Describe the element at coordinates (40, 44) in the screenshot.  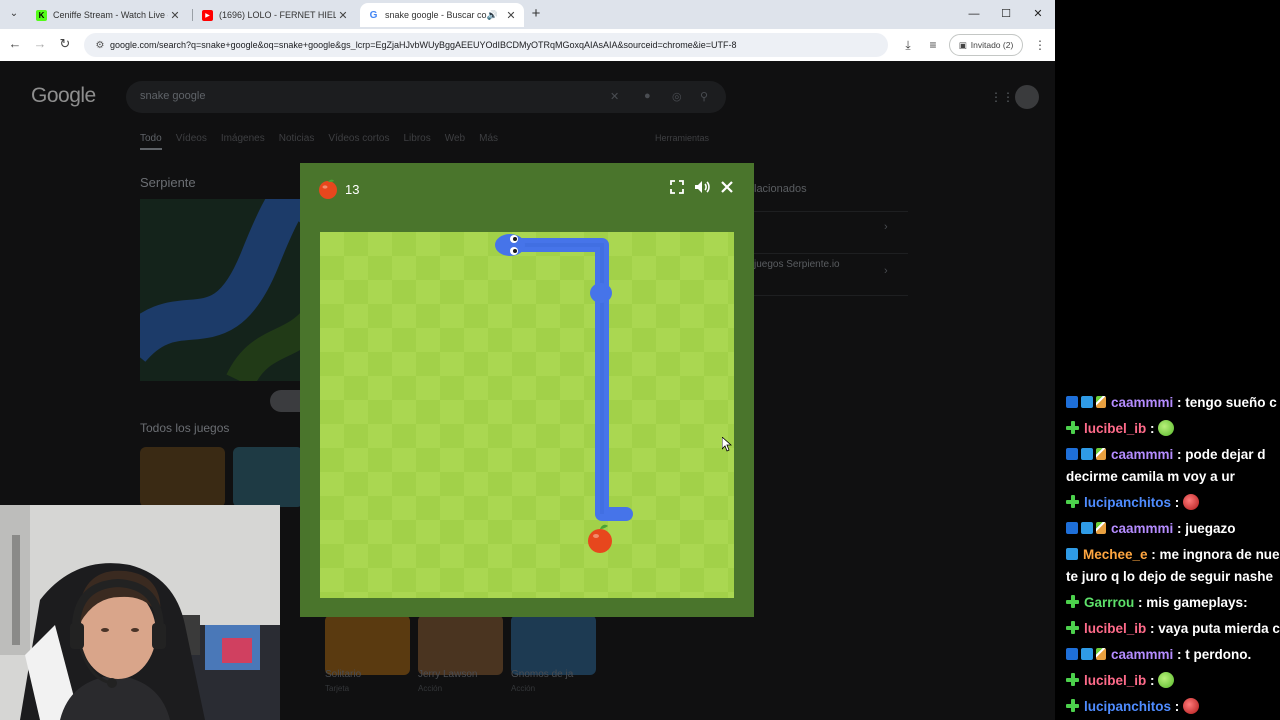
I see `forward-arrow-icon: →` at that location.